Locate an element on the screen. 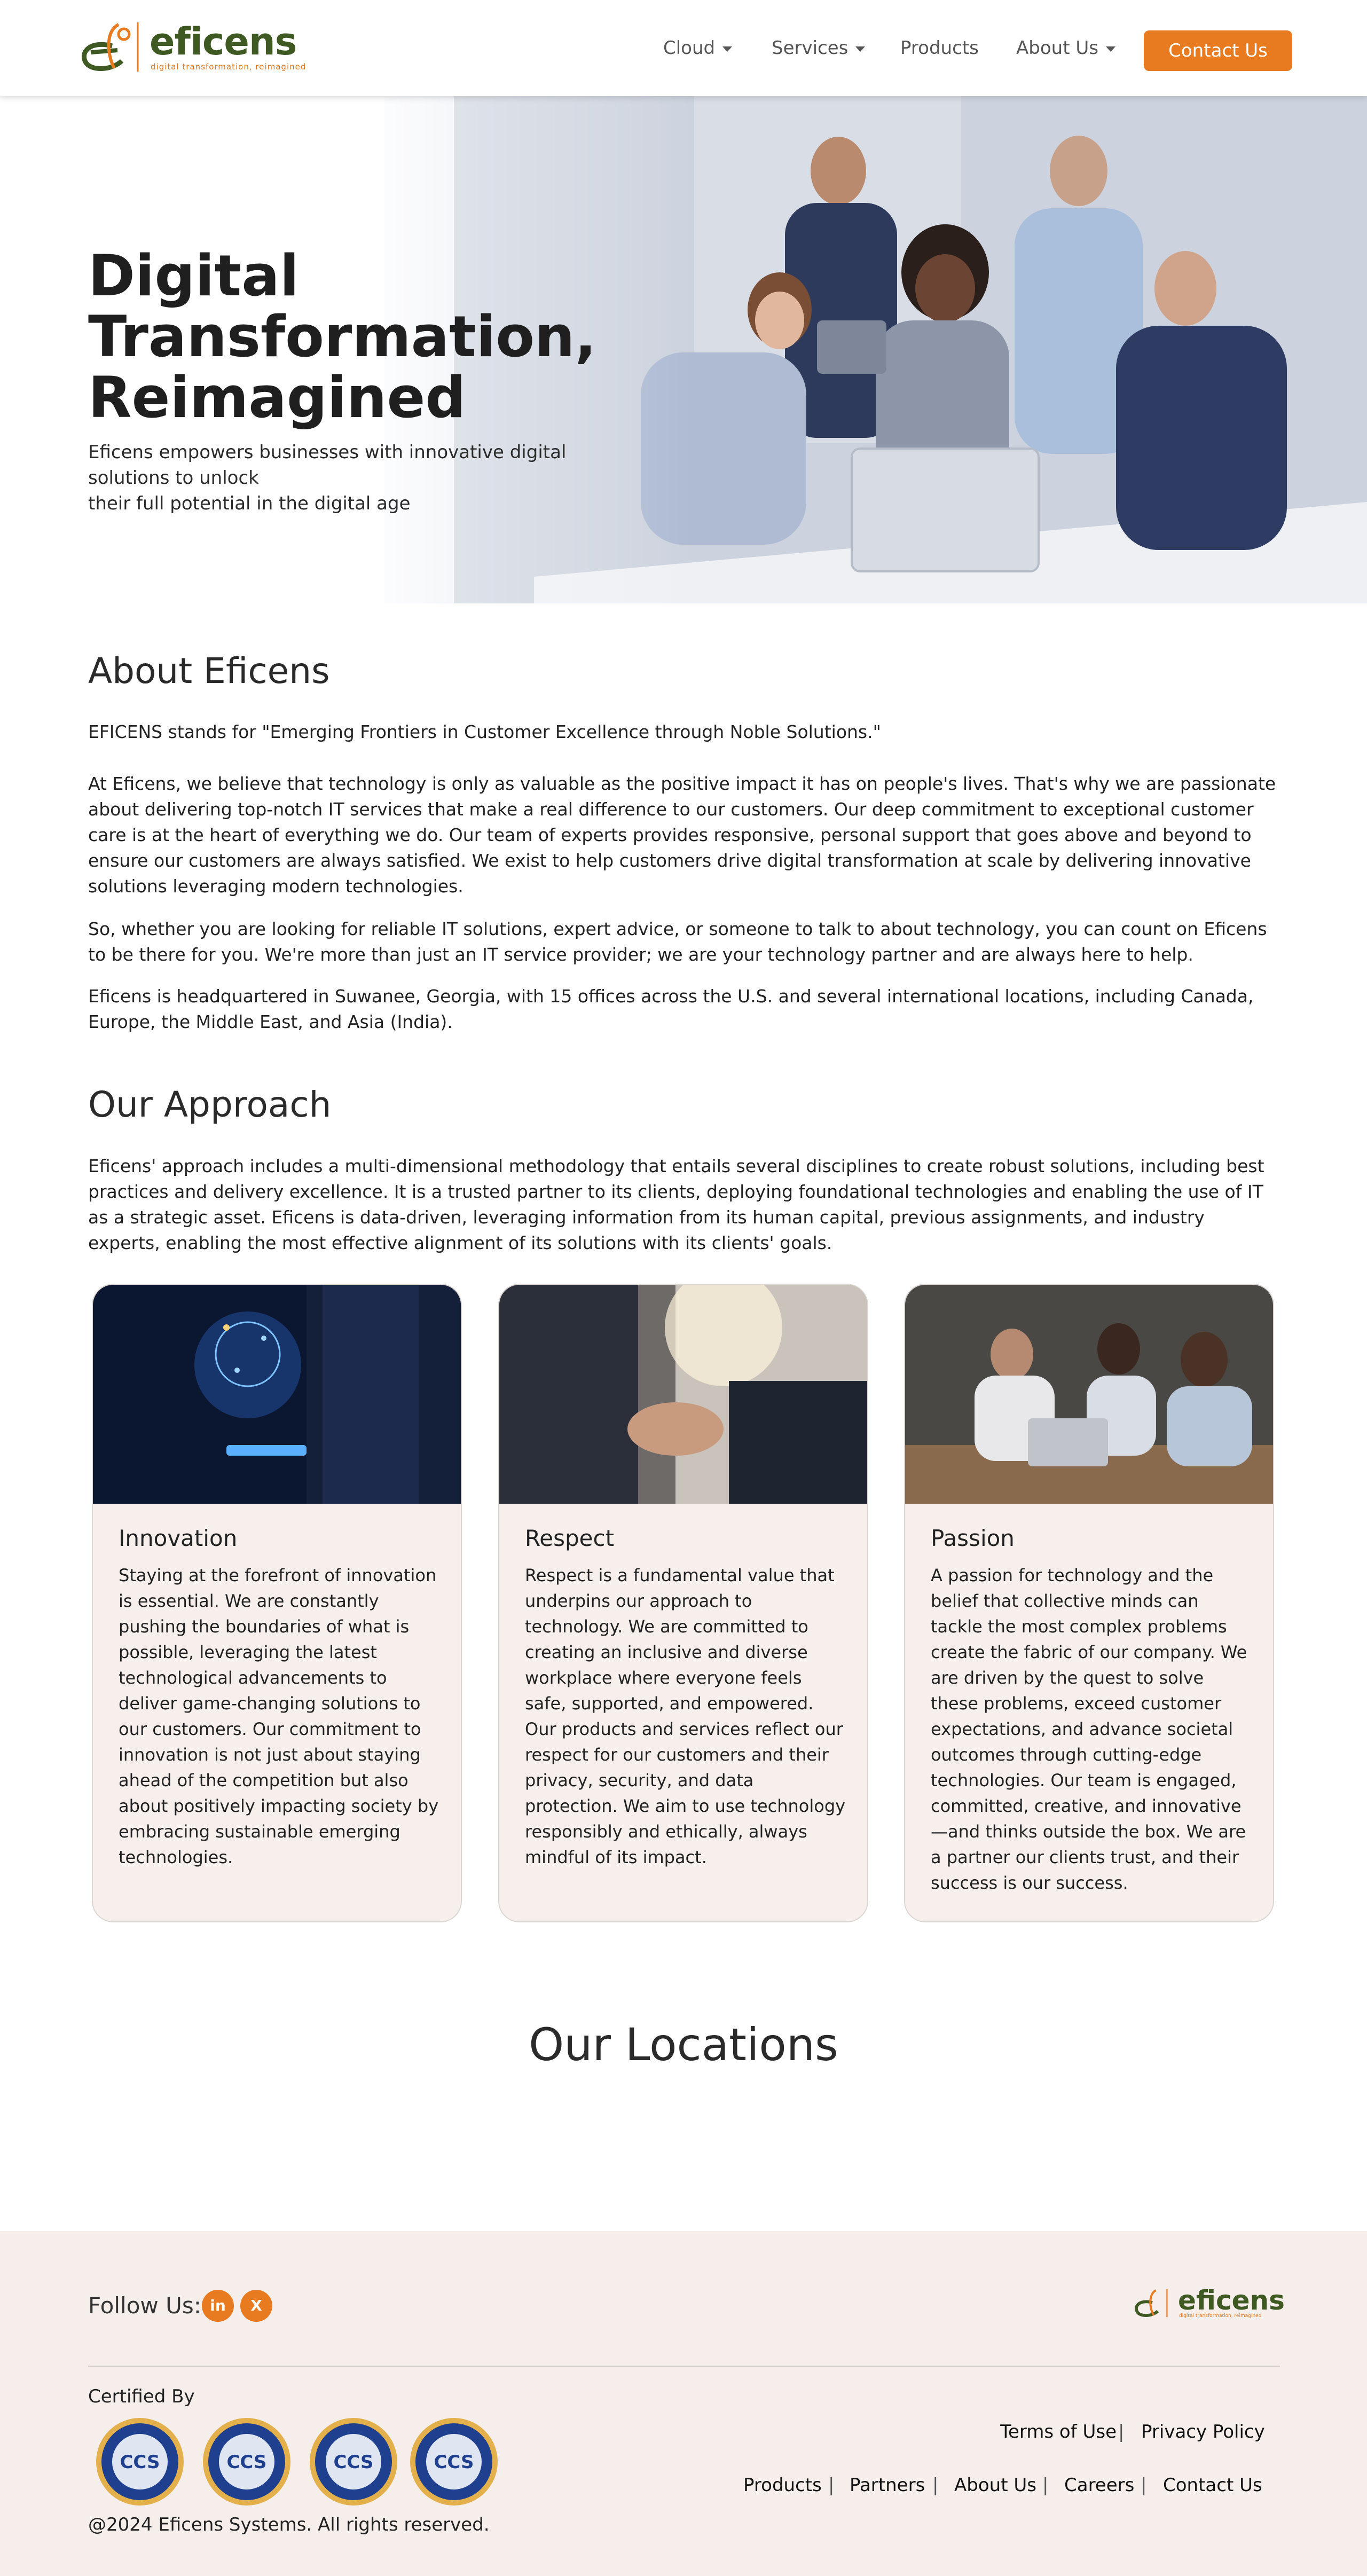 This screenshot has height=2576, width=1367. linkedin-icon: in is located at coordinates (218, 2306).